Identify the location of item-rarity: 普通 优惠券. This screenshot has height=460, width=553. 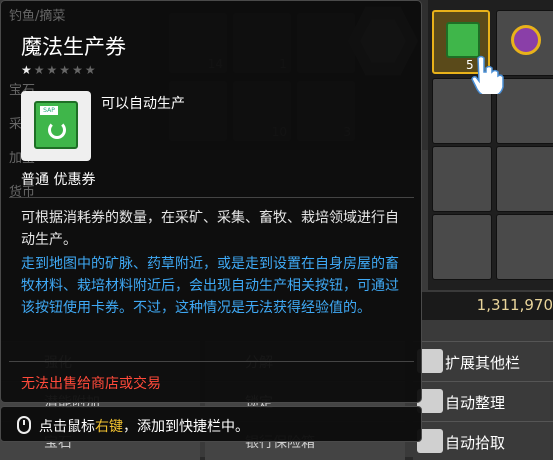
(58, 180).